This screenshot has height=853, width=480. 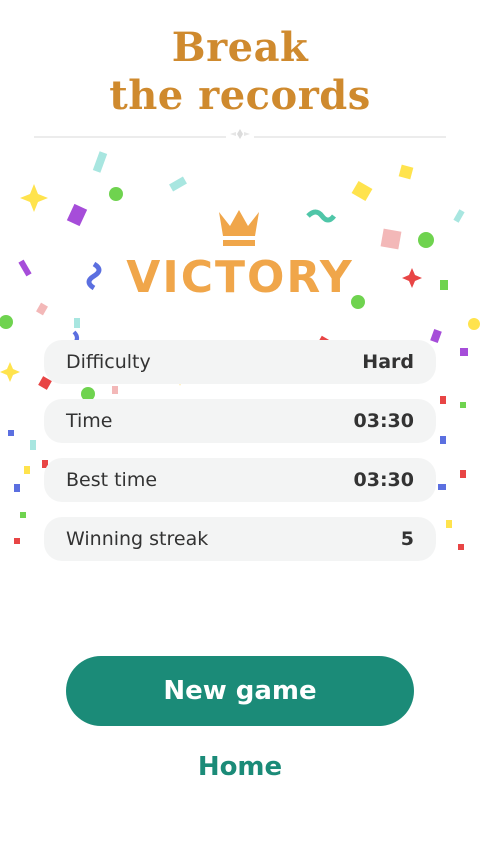 I want to click on headline-line-2: the records, so click(x=240, y=95).